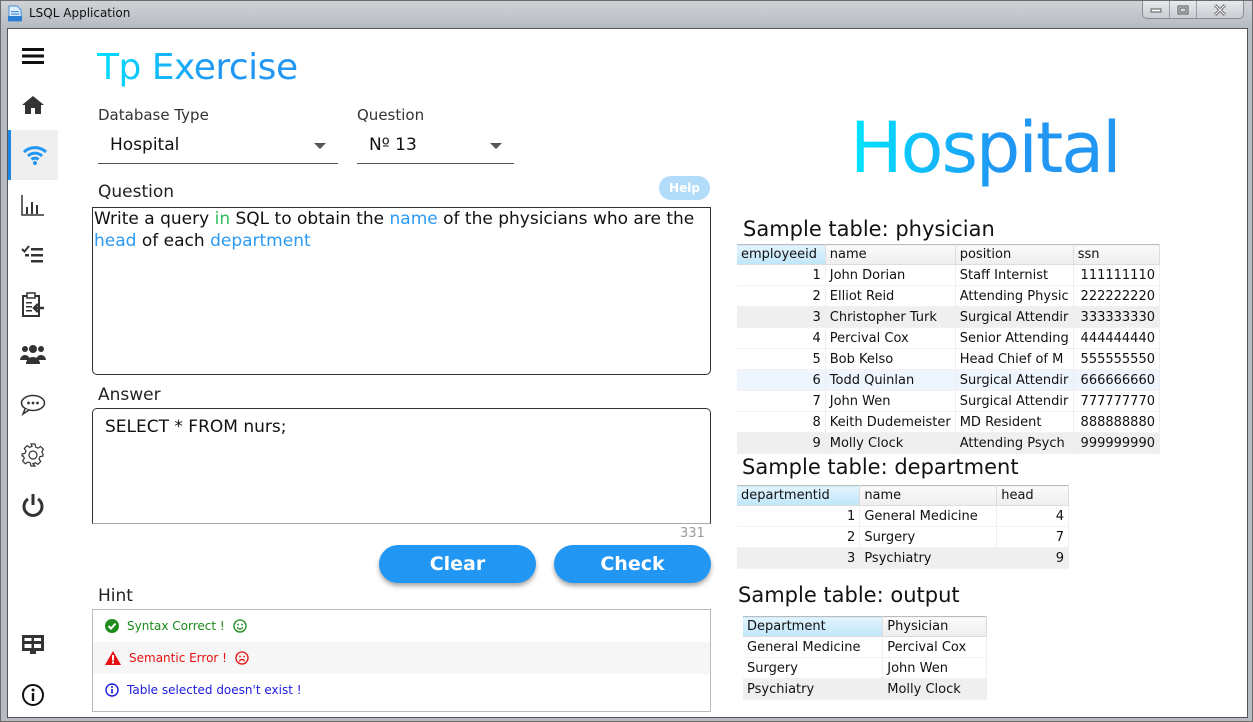 The width and height of the screenshot is (1253, 722). What do you see at coordinates (781, 275) in the screenshot?
I see `table-cell: 1` at bounding box center [781, 275].